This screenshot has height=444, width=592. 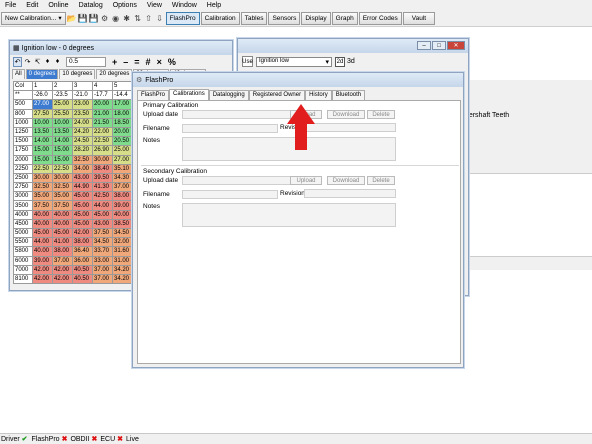 What do you see at coordinates (62, 196) in the screenshot?
I see `table-cell: 35.00` at bounding box center [62, 196].